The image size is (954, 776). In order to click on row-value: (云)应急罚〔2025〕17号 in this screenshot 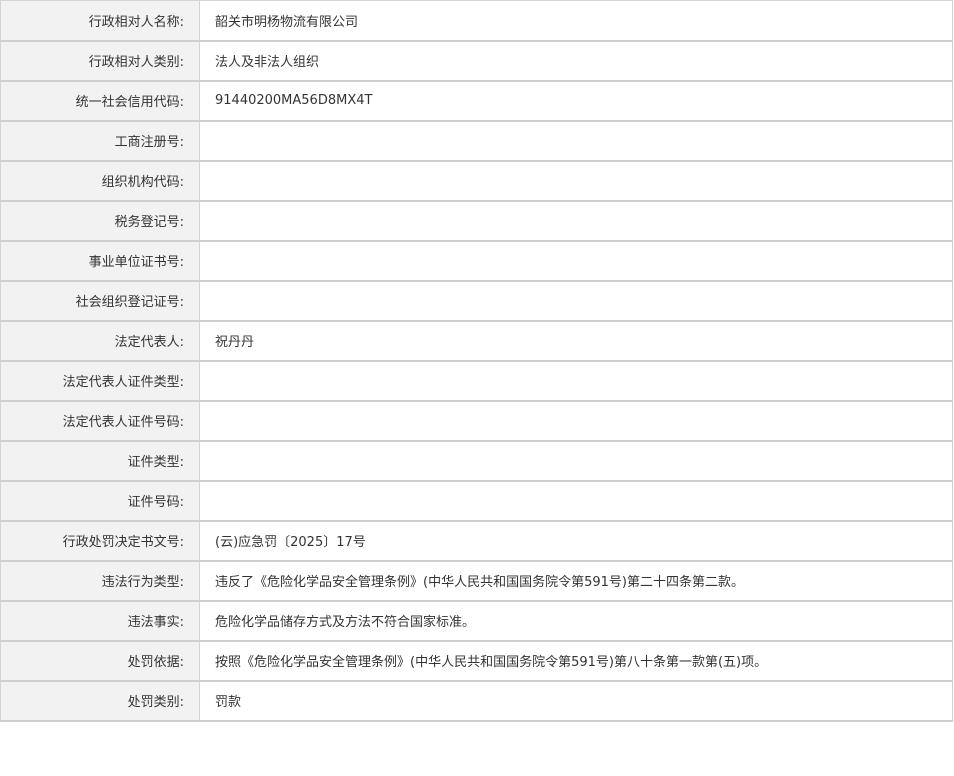, I will do `click(576, 541)`.